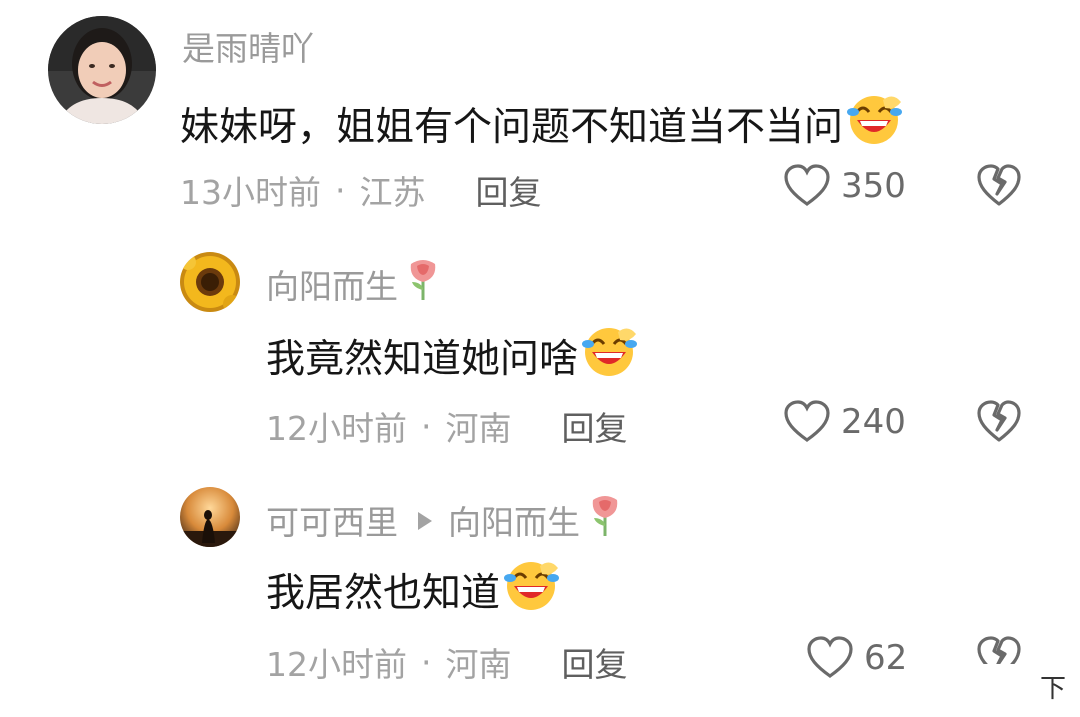 The width and height of the screenshot is (1080, 717). What do you see at coordinates (332, 522) in the screenshot?
I see `username-text: 可可西里` at bounding box center [332, 522].